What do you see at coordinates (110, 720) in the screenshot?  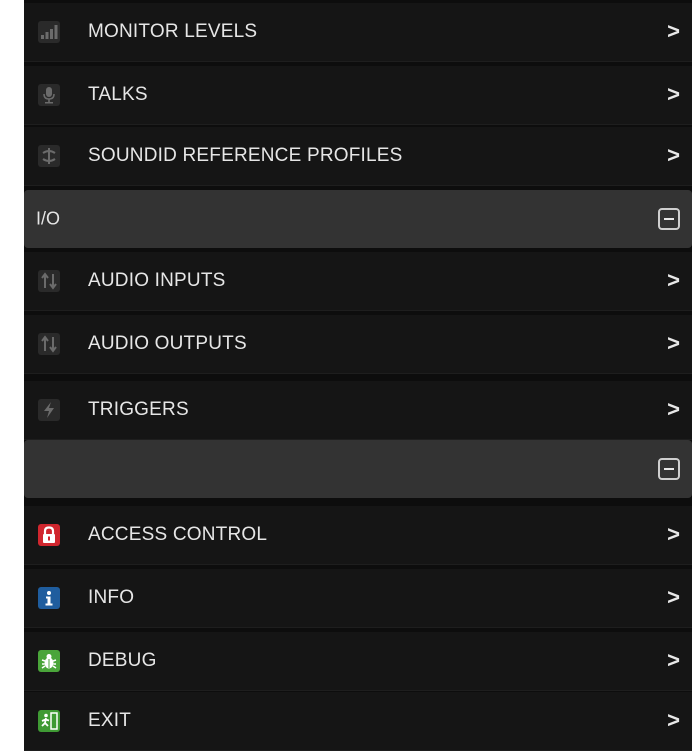 I see `menu-item-label: EXIT` at bounding box center [110, 720].